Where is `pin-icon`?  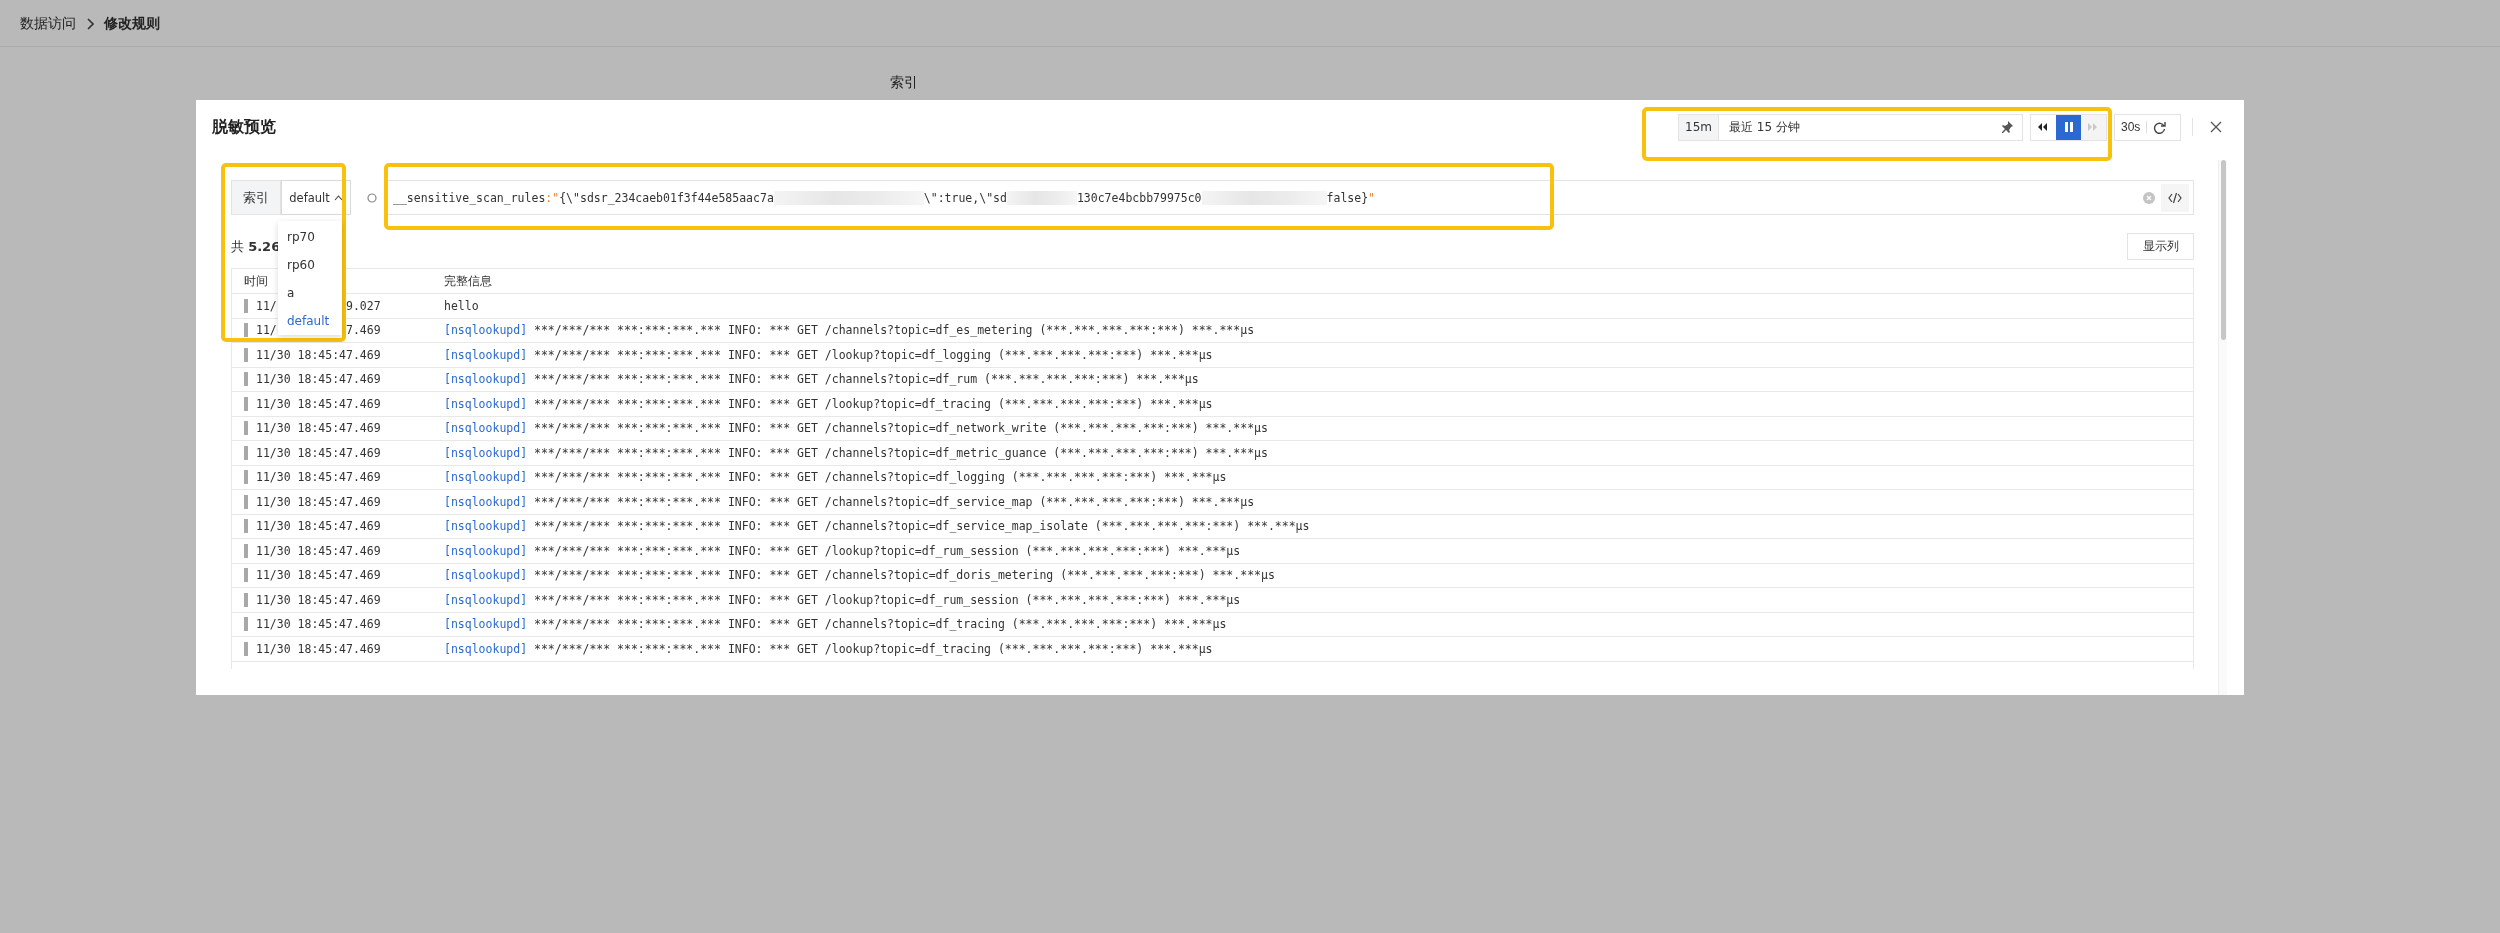 pin-icon is located at coordinates (2007, 127).